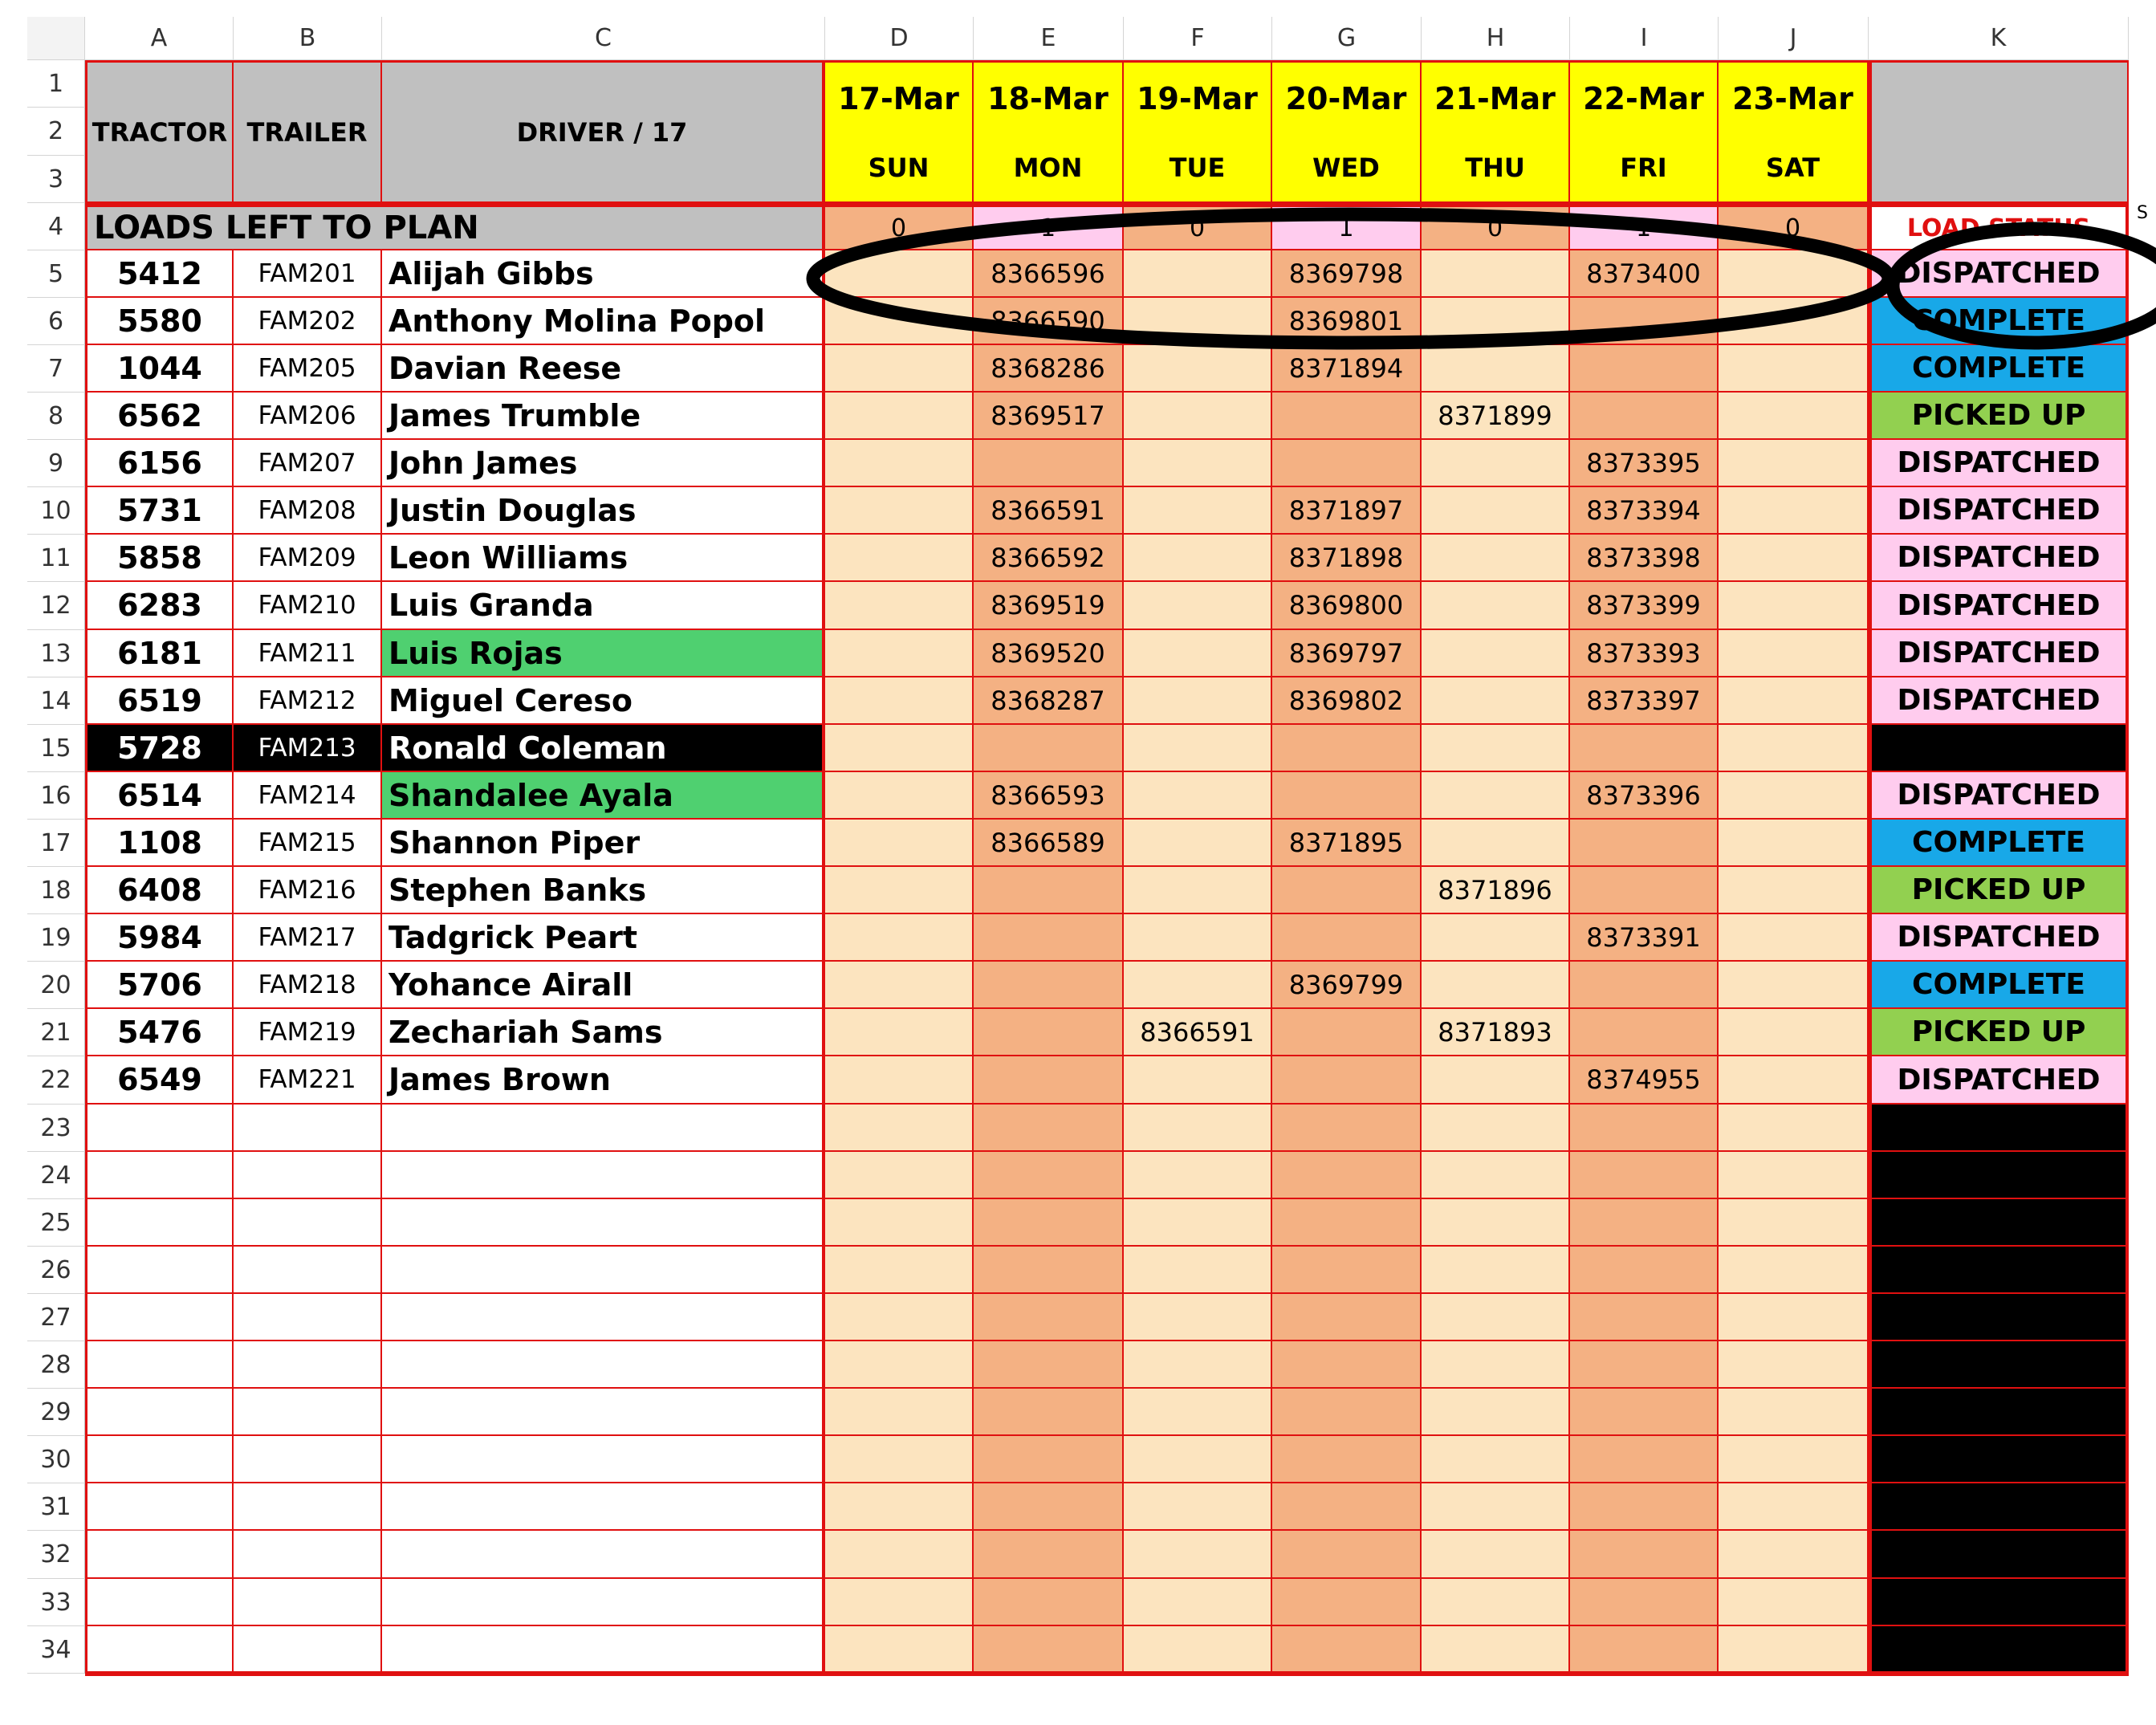 This screenshot has width=2156, height=1725. What do you see at coordinates (308, 274) in the screenshot?
I see `trailer-cell: FAM201` at bounding box center [308, 274].